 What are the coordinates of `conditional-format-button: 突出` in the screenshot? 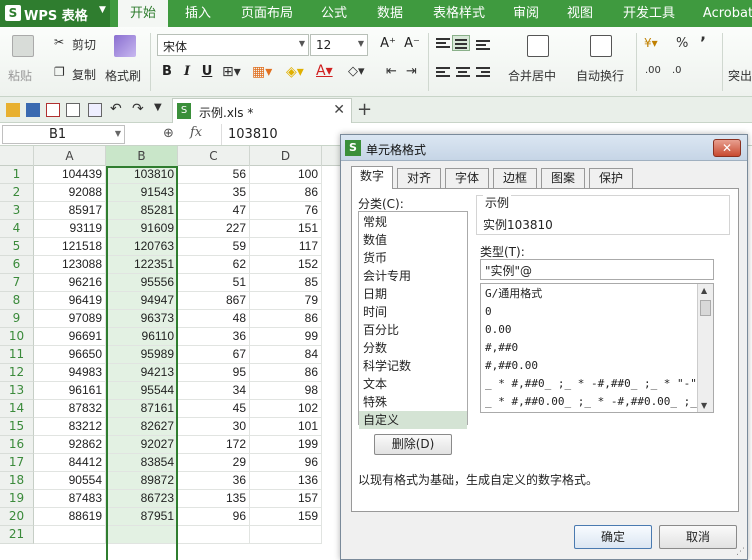 It's located at (740, 75).